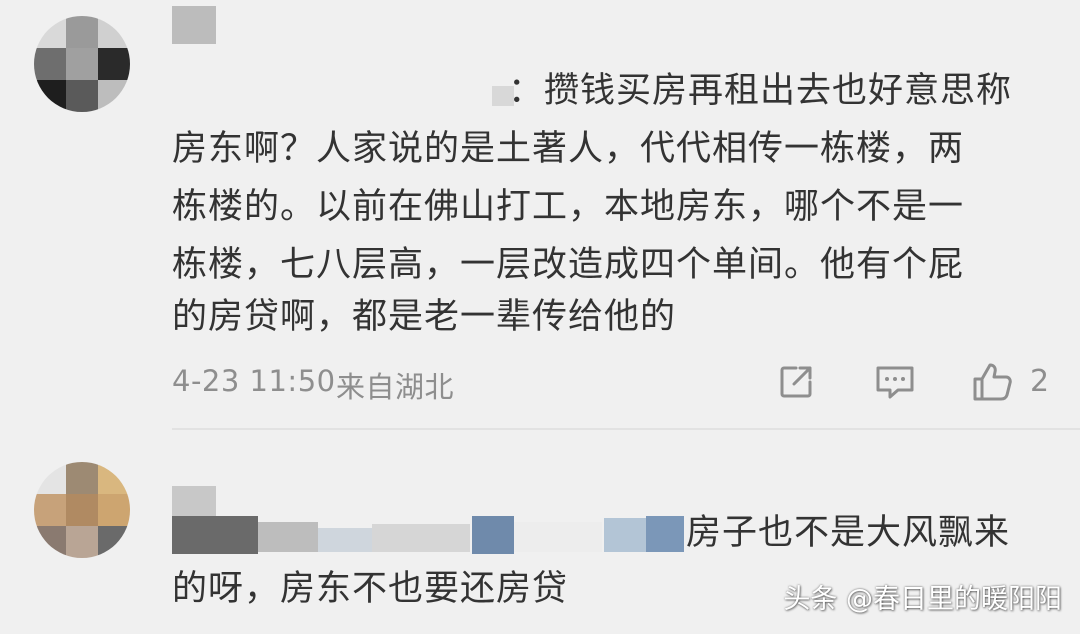 The width and height of the screenshot is (1080, 634). Describe the element at coordinates (895, 382) in the screenshot. I see `comment-icon` at that location.